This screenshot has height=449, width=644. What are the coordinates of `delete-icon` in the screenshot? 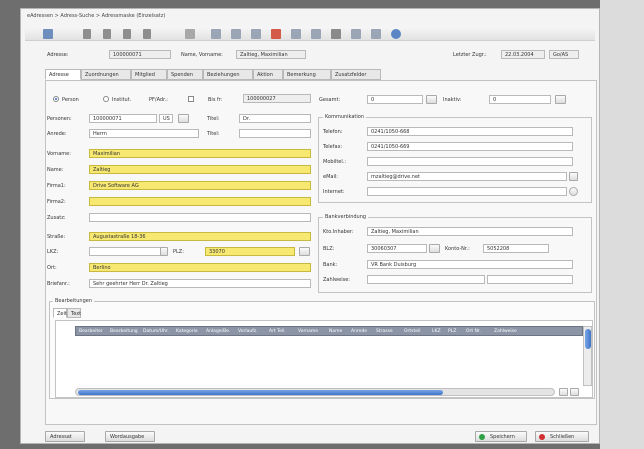 It's located at (276, 34).